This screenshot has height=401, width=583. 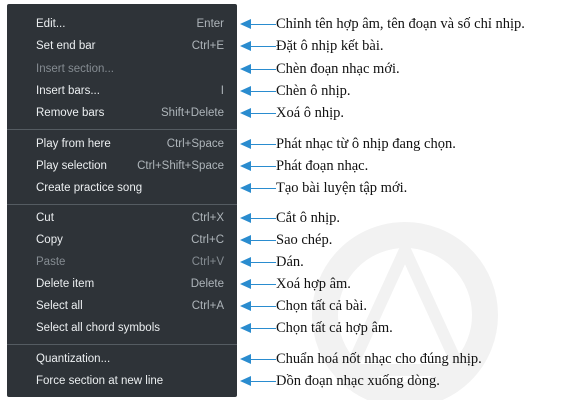 I want to click on annotation: Chọn tất cả bài., so click(x=411, y=307).